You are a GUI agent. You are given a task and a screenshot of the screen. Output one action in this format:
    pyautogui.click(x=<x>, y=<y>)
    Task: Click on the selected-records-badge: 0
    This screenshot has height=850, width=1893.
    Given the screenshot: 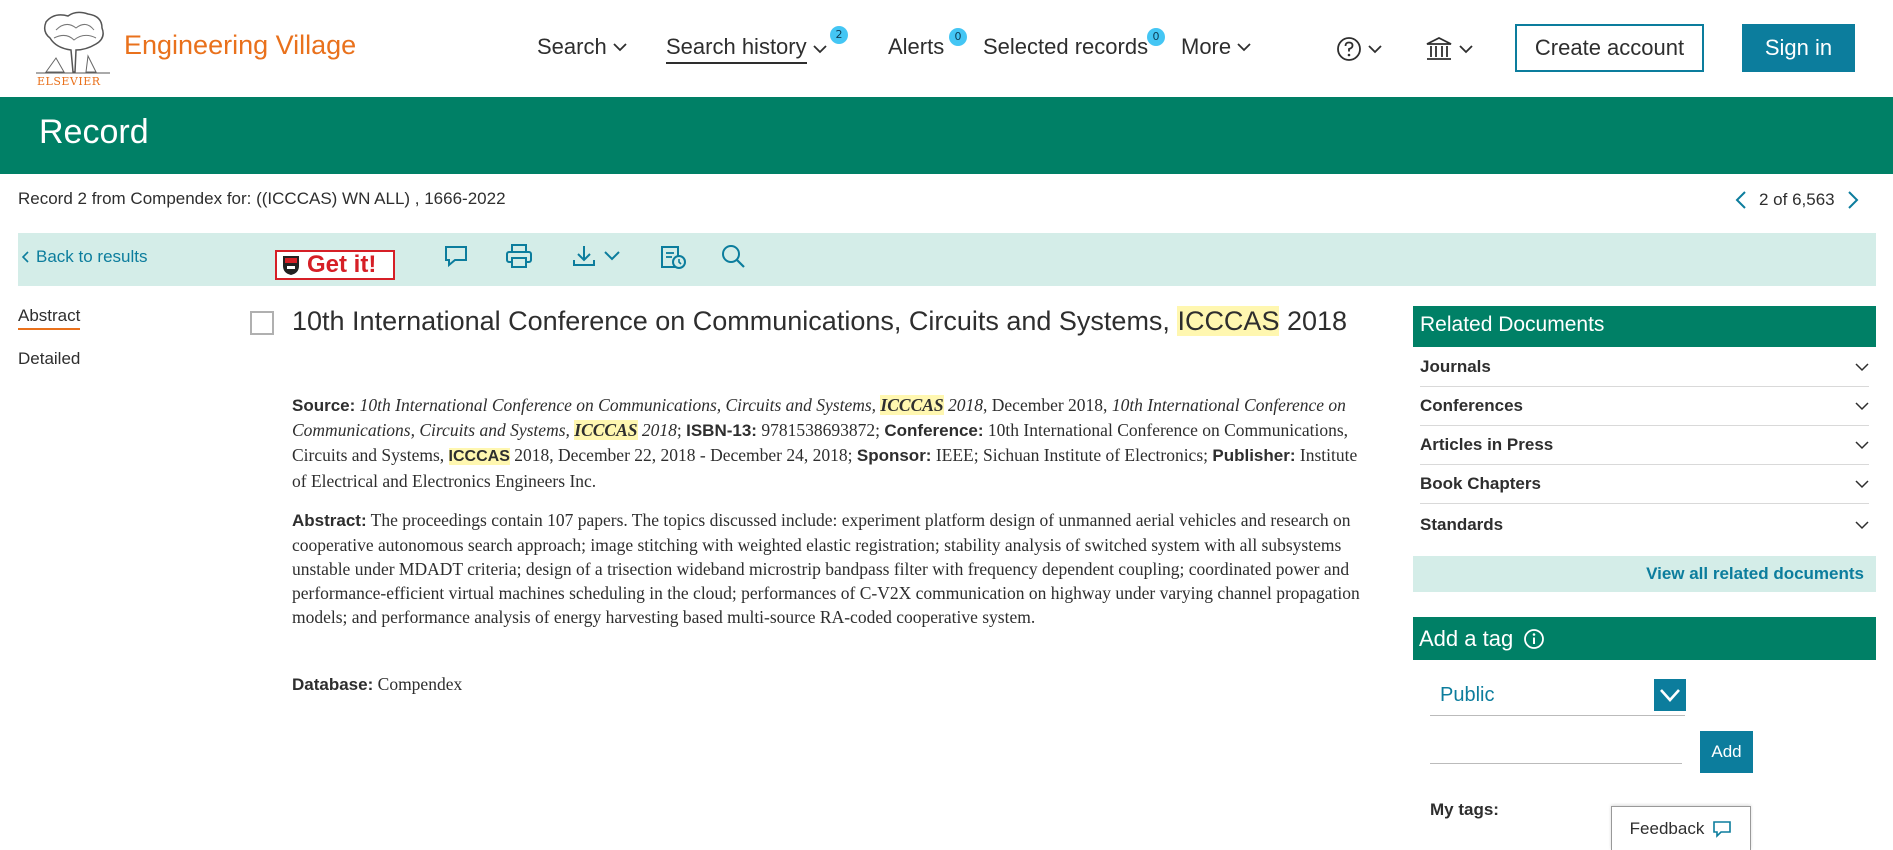 What is the action you would take?
    pyautogui.click(x=1156, y=37)
    